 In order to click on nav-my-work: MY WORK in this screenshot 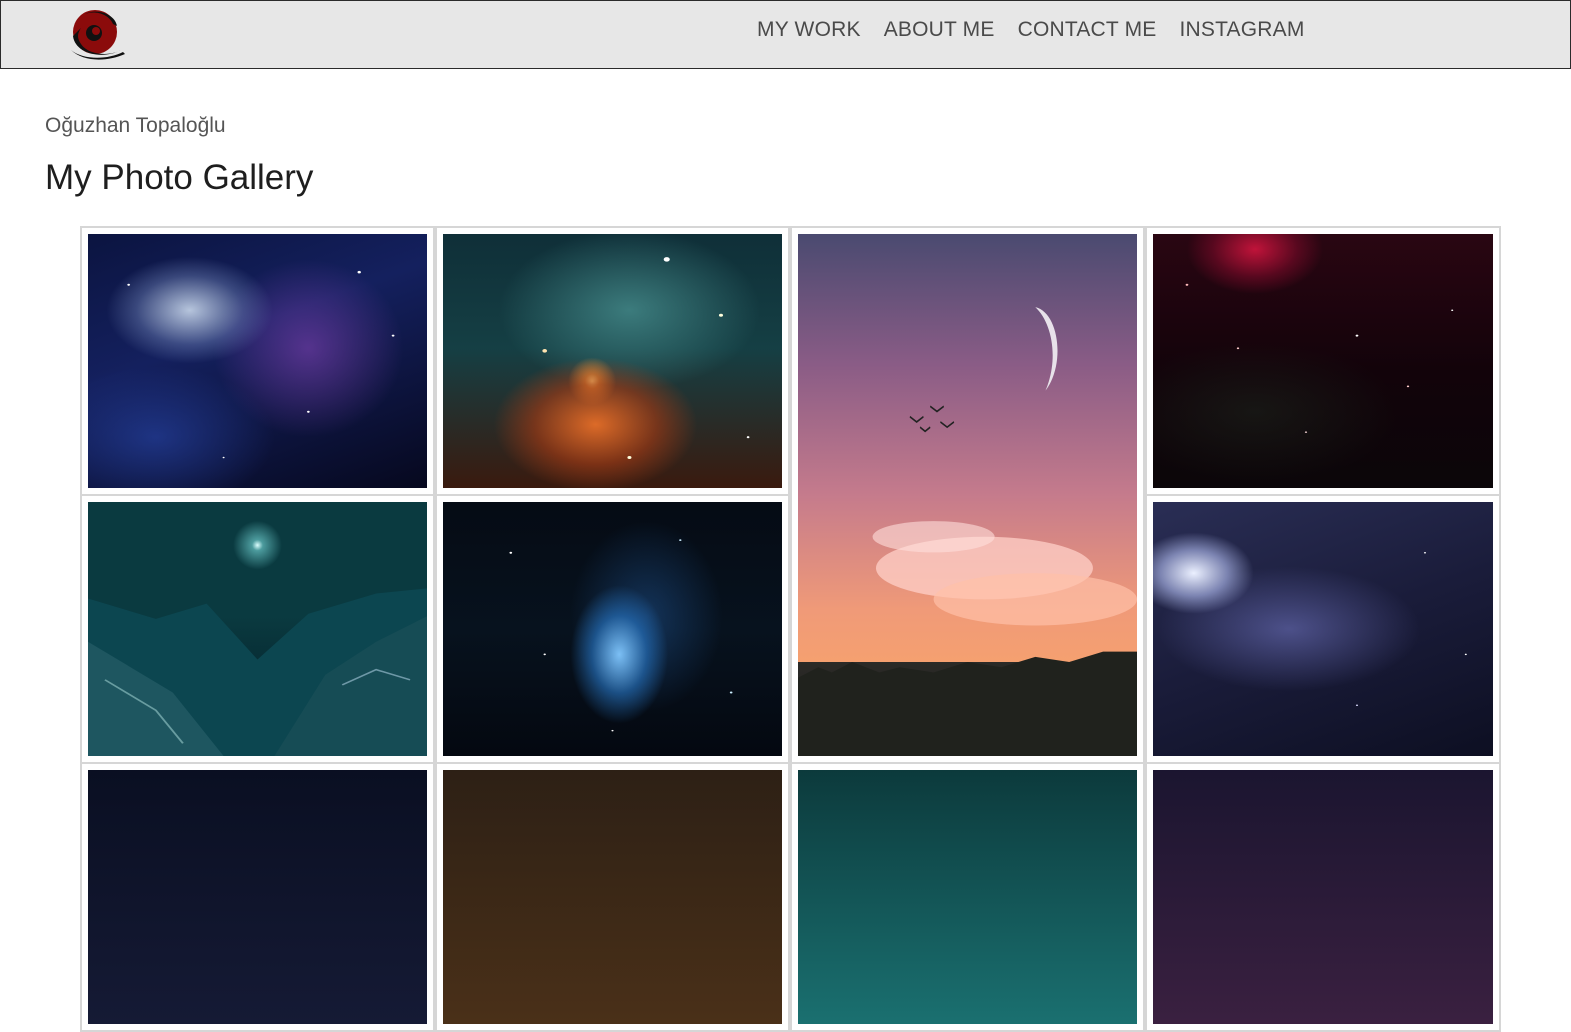, I will do `click(809, 30)`.